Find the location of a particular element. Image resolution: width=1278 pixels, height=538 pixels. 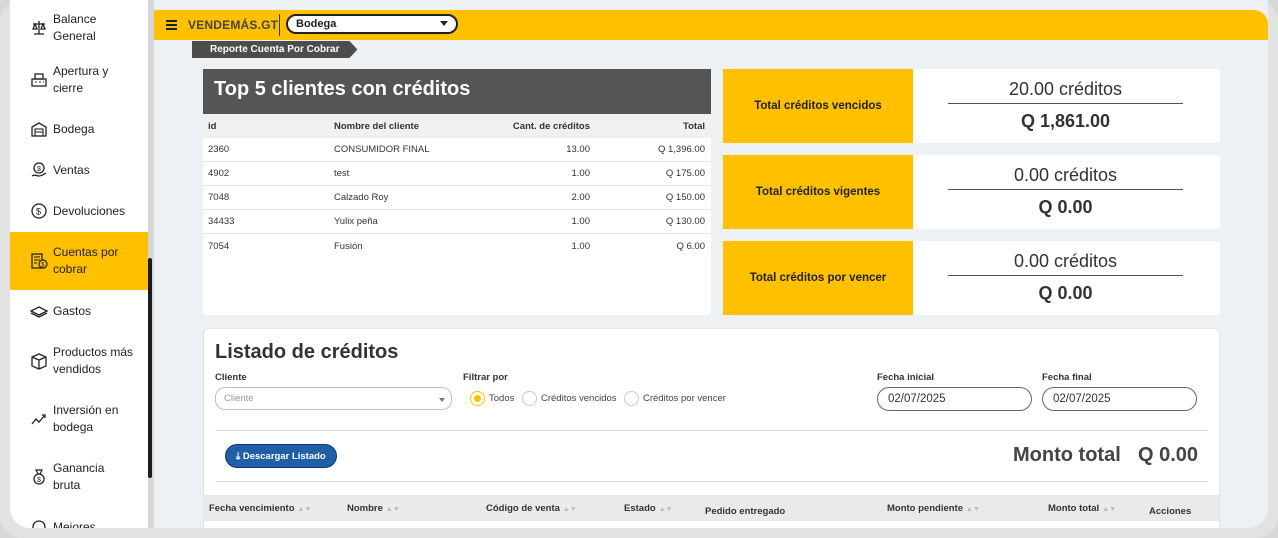

download-list-button: ⤓ Descargar Listado is located at coordinates (281, 456).